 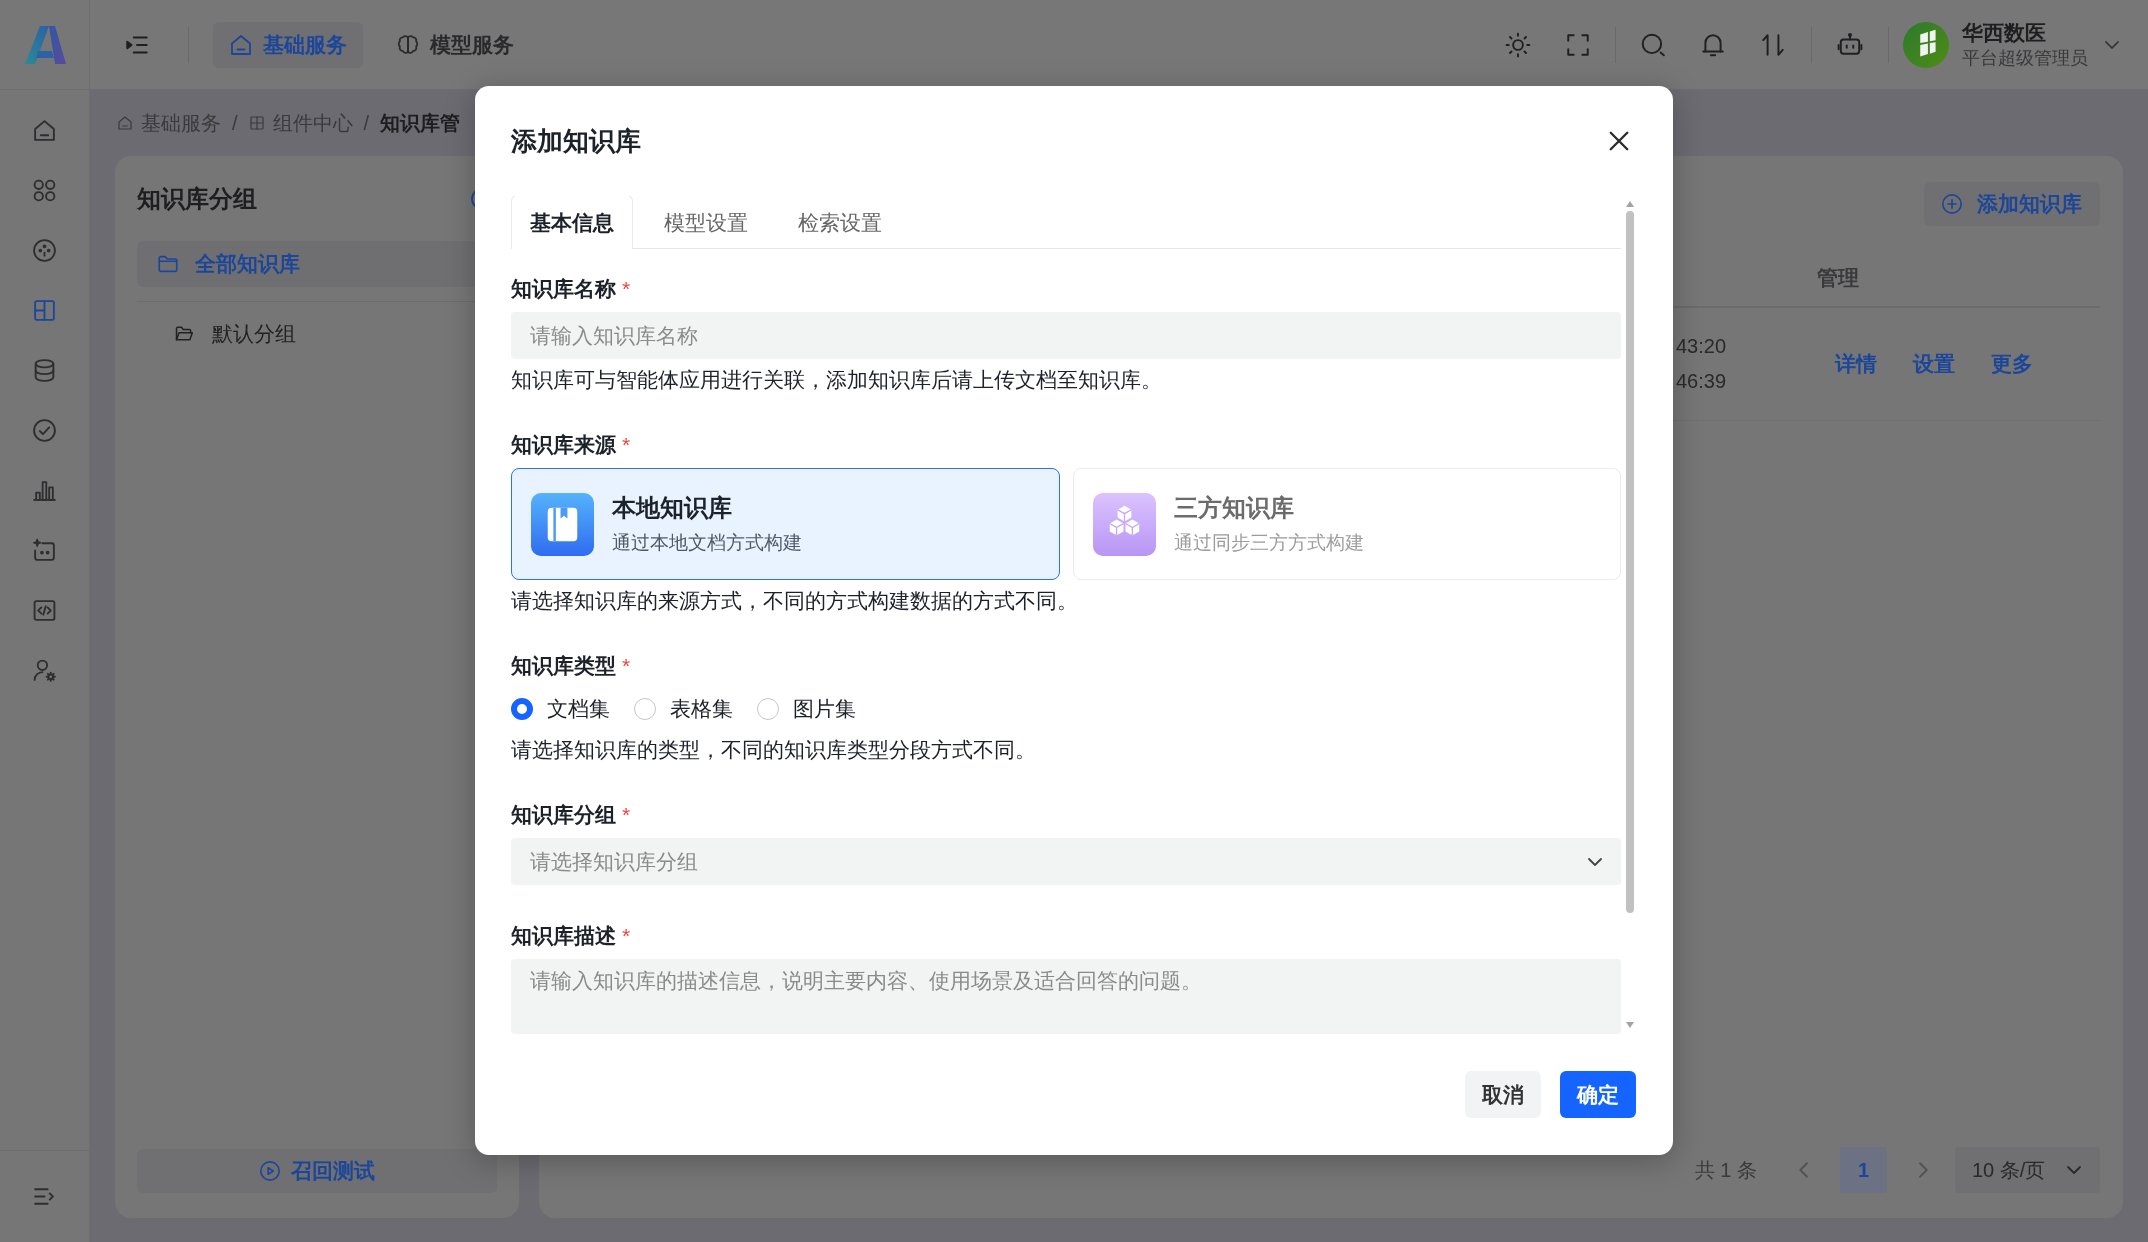 I want to click on page-button: 1, so click(x=1863, y=1170).